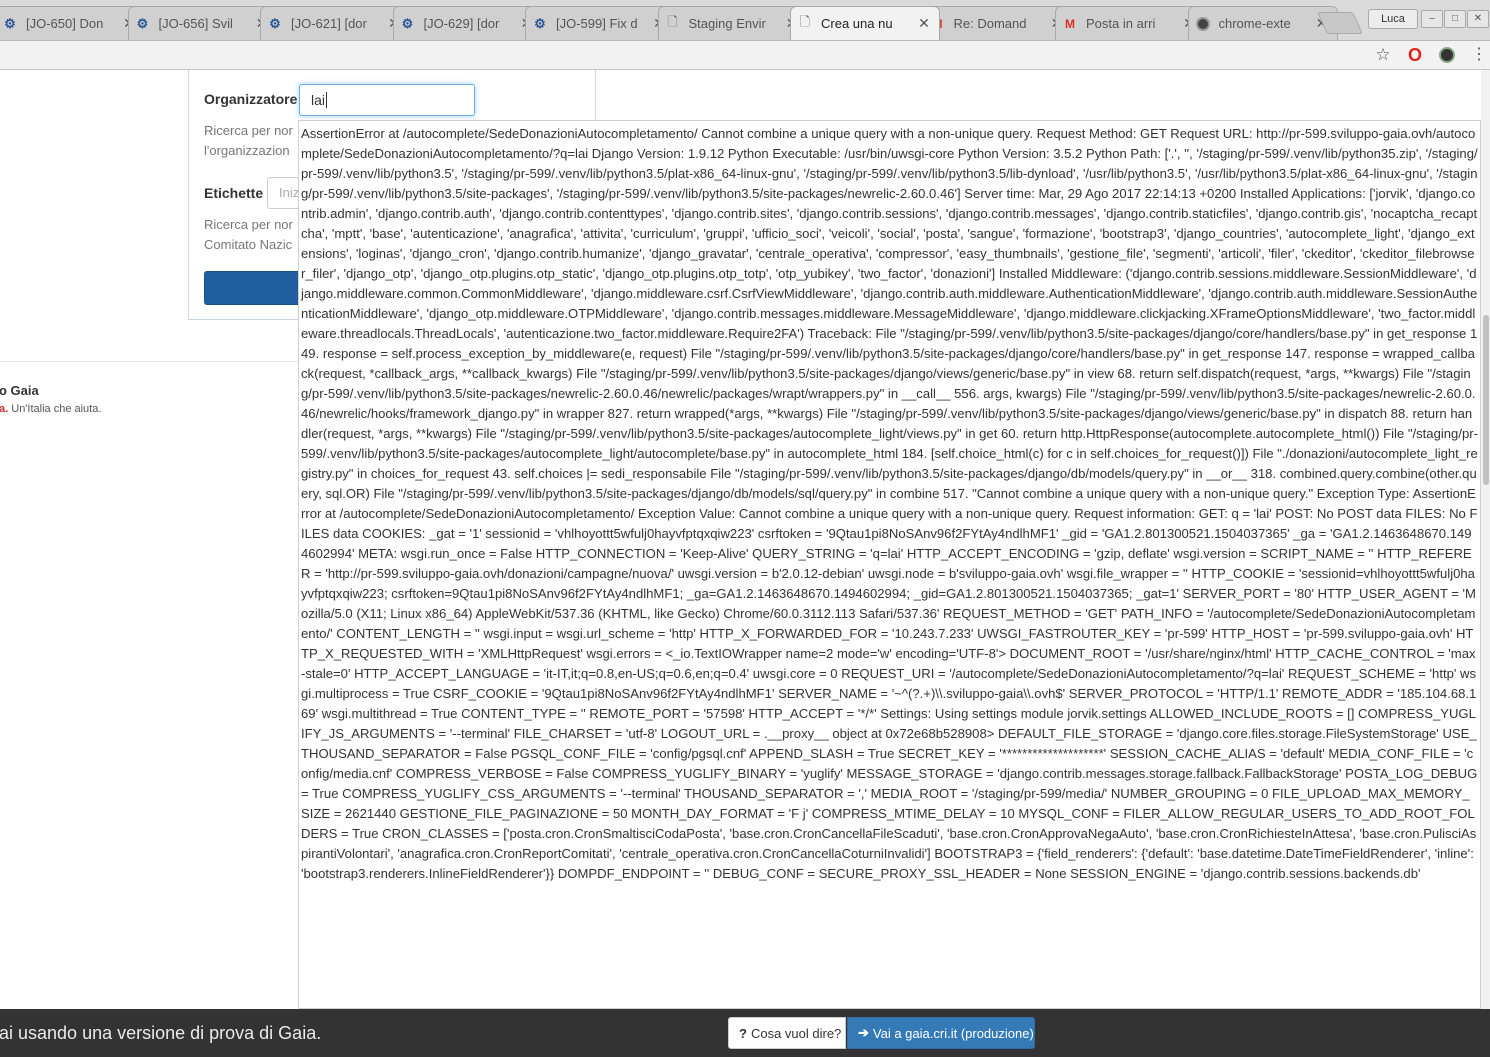 This screenshot has height=1057, width=1490. Describe the element at coordinates (745, 55) in the screenshot. I see `browser-toolbar: ☆ O ⋮` at that location.